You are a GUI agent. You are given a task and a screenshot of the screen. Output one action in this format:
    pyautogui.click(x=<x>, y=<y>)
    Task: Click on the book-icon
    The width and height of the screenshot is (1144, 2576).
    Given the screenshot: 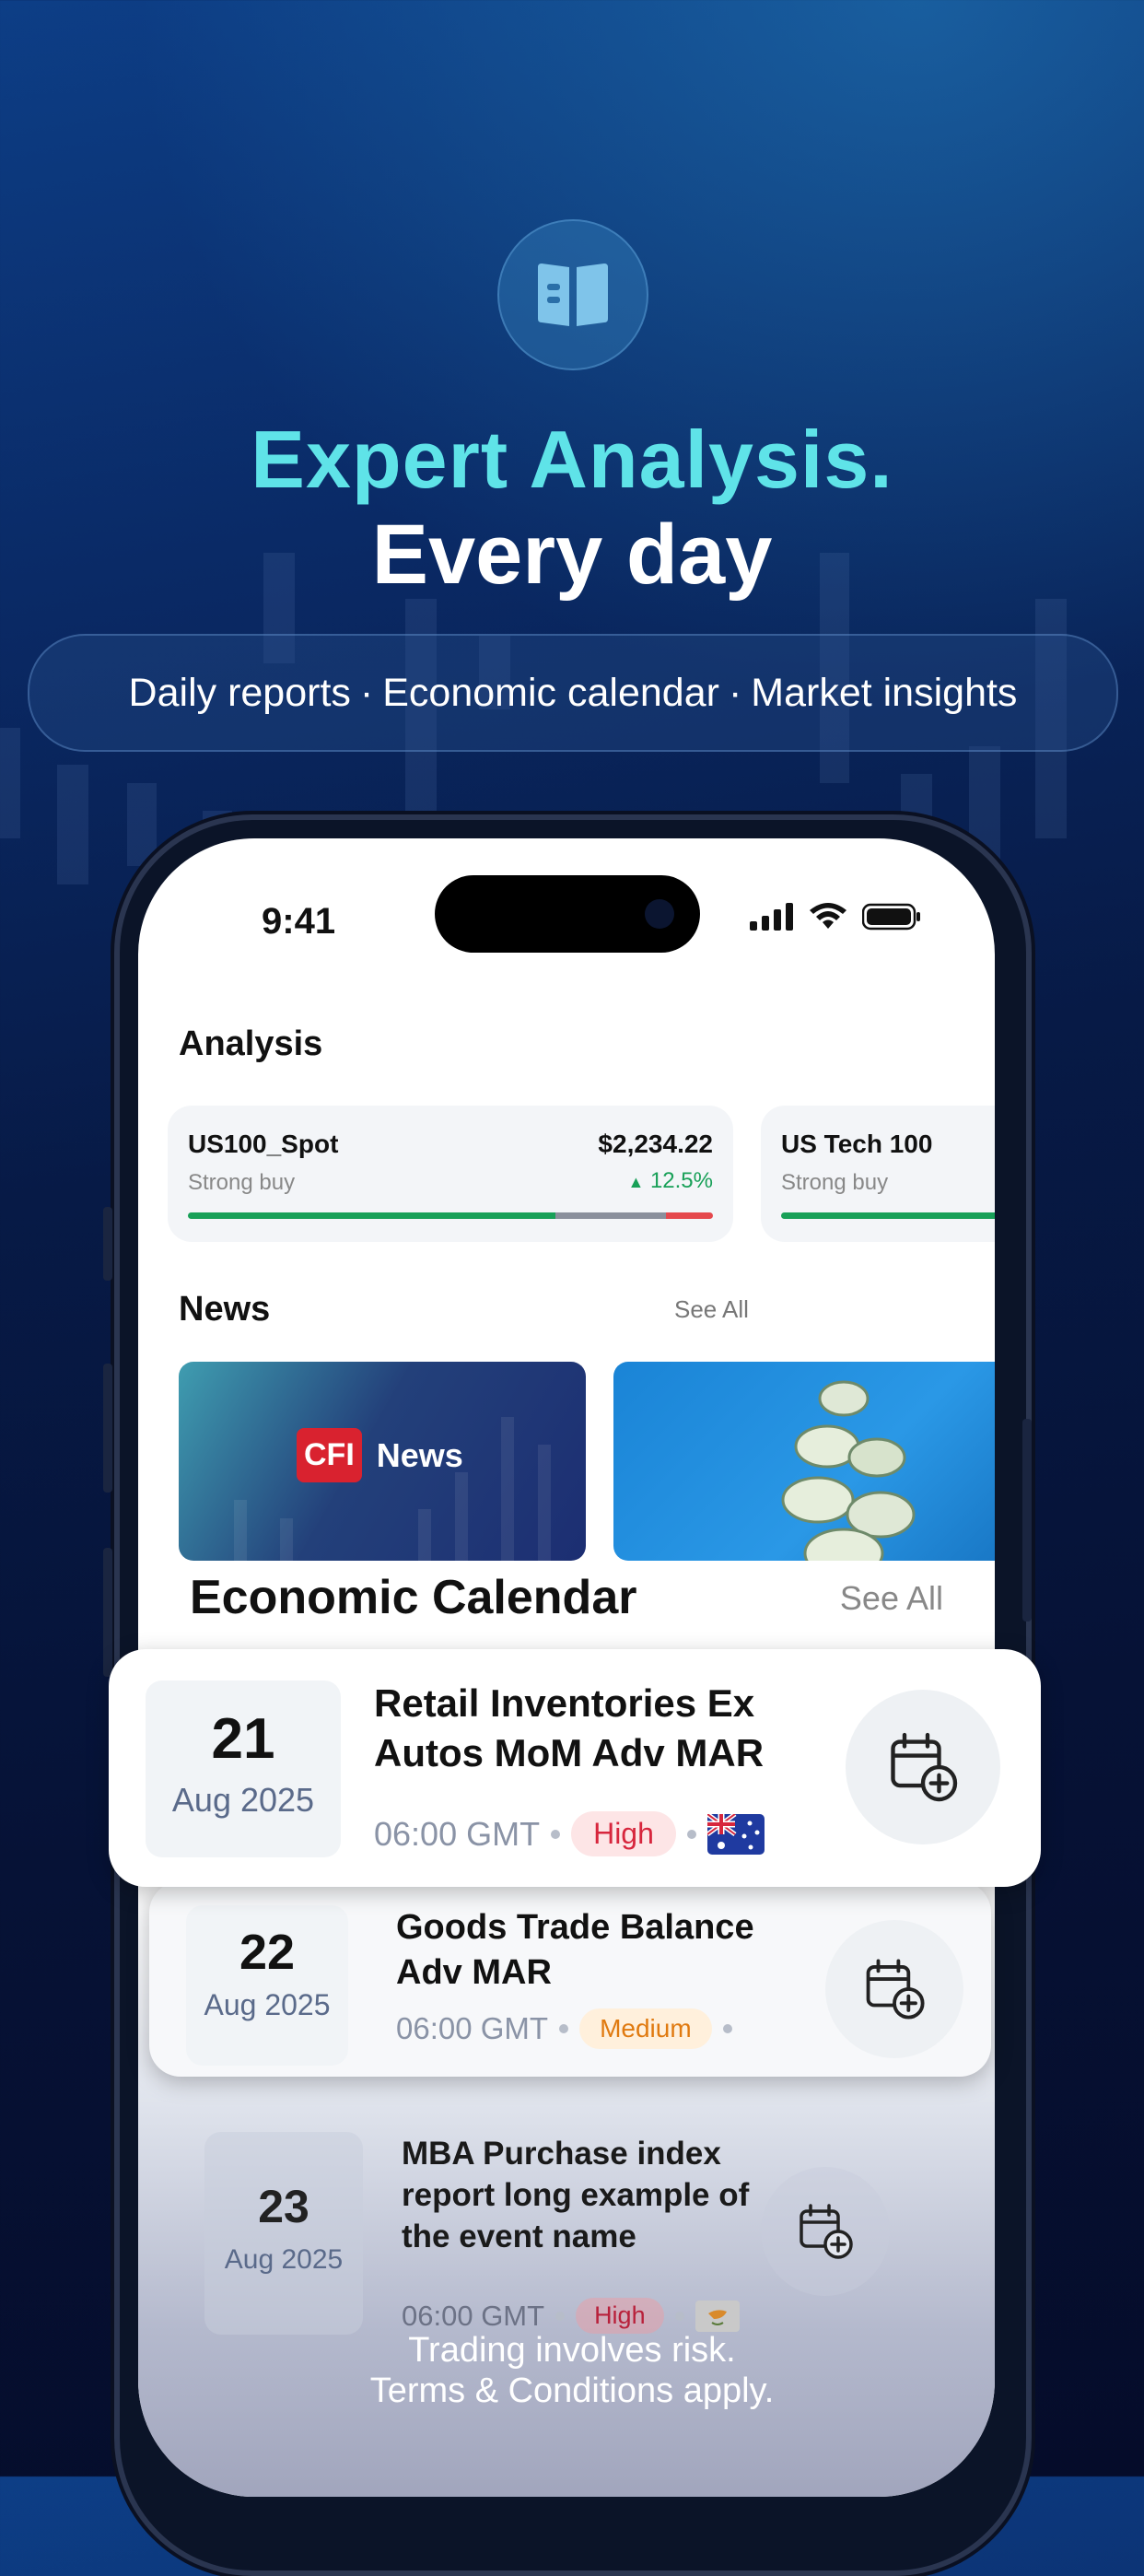 What is the action you would take?
    pyautogui.click(x=573, y=294)
    